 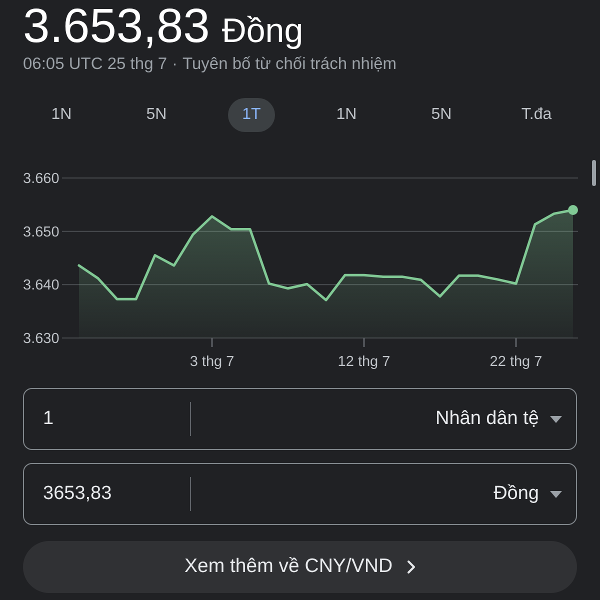 What do you see at coordinates (212, 362) in the screenshot?
I see `x-axis-label: 3 thg 7` at bounding box center [212, 362].